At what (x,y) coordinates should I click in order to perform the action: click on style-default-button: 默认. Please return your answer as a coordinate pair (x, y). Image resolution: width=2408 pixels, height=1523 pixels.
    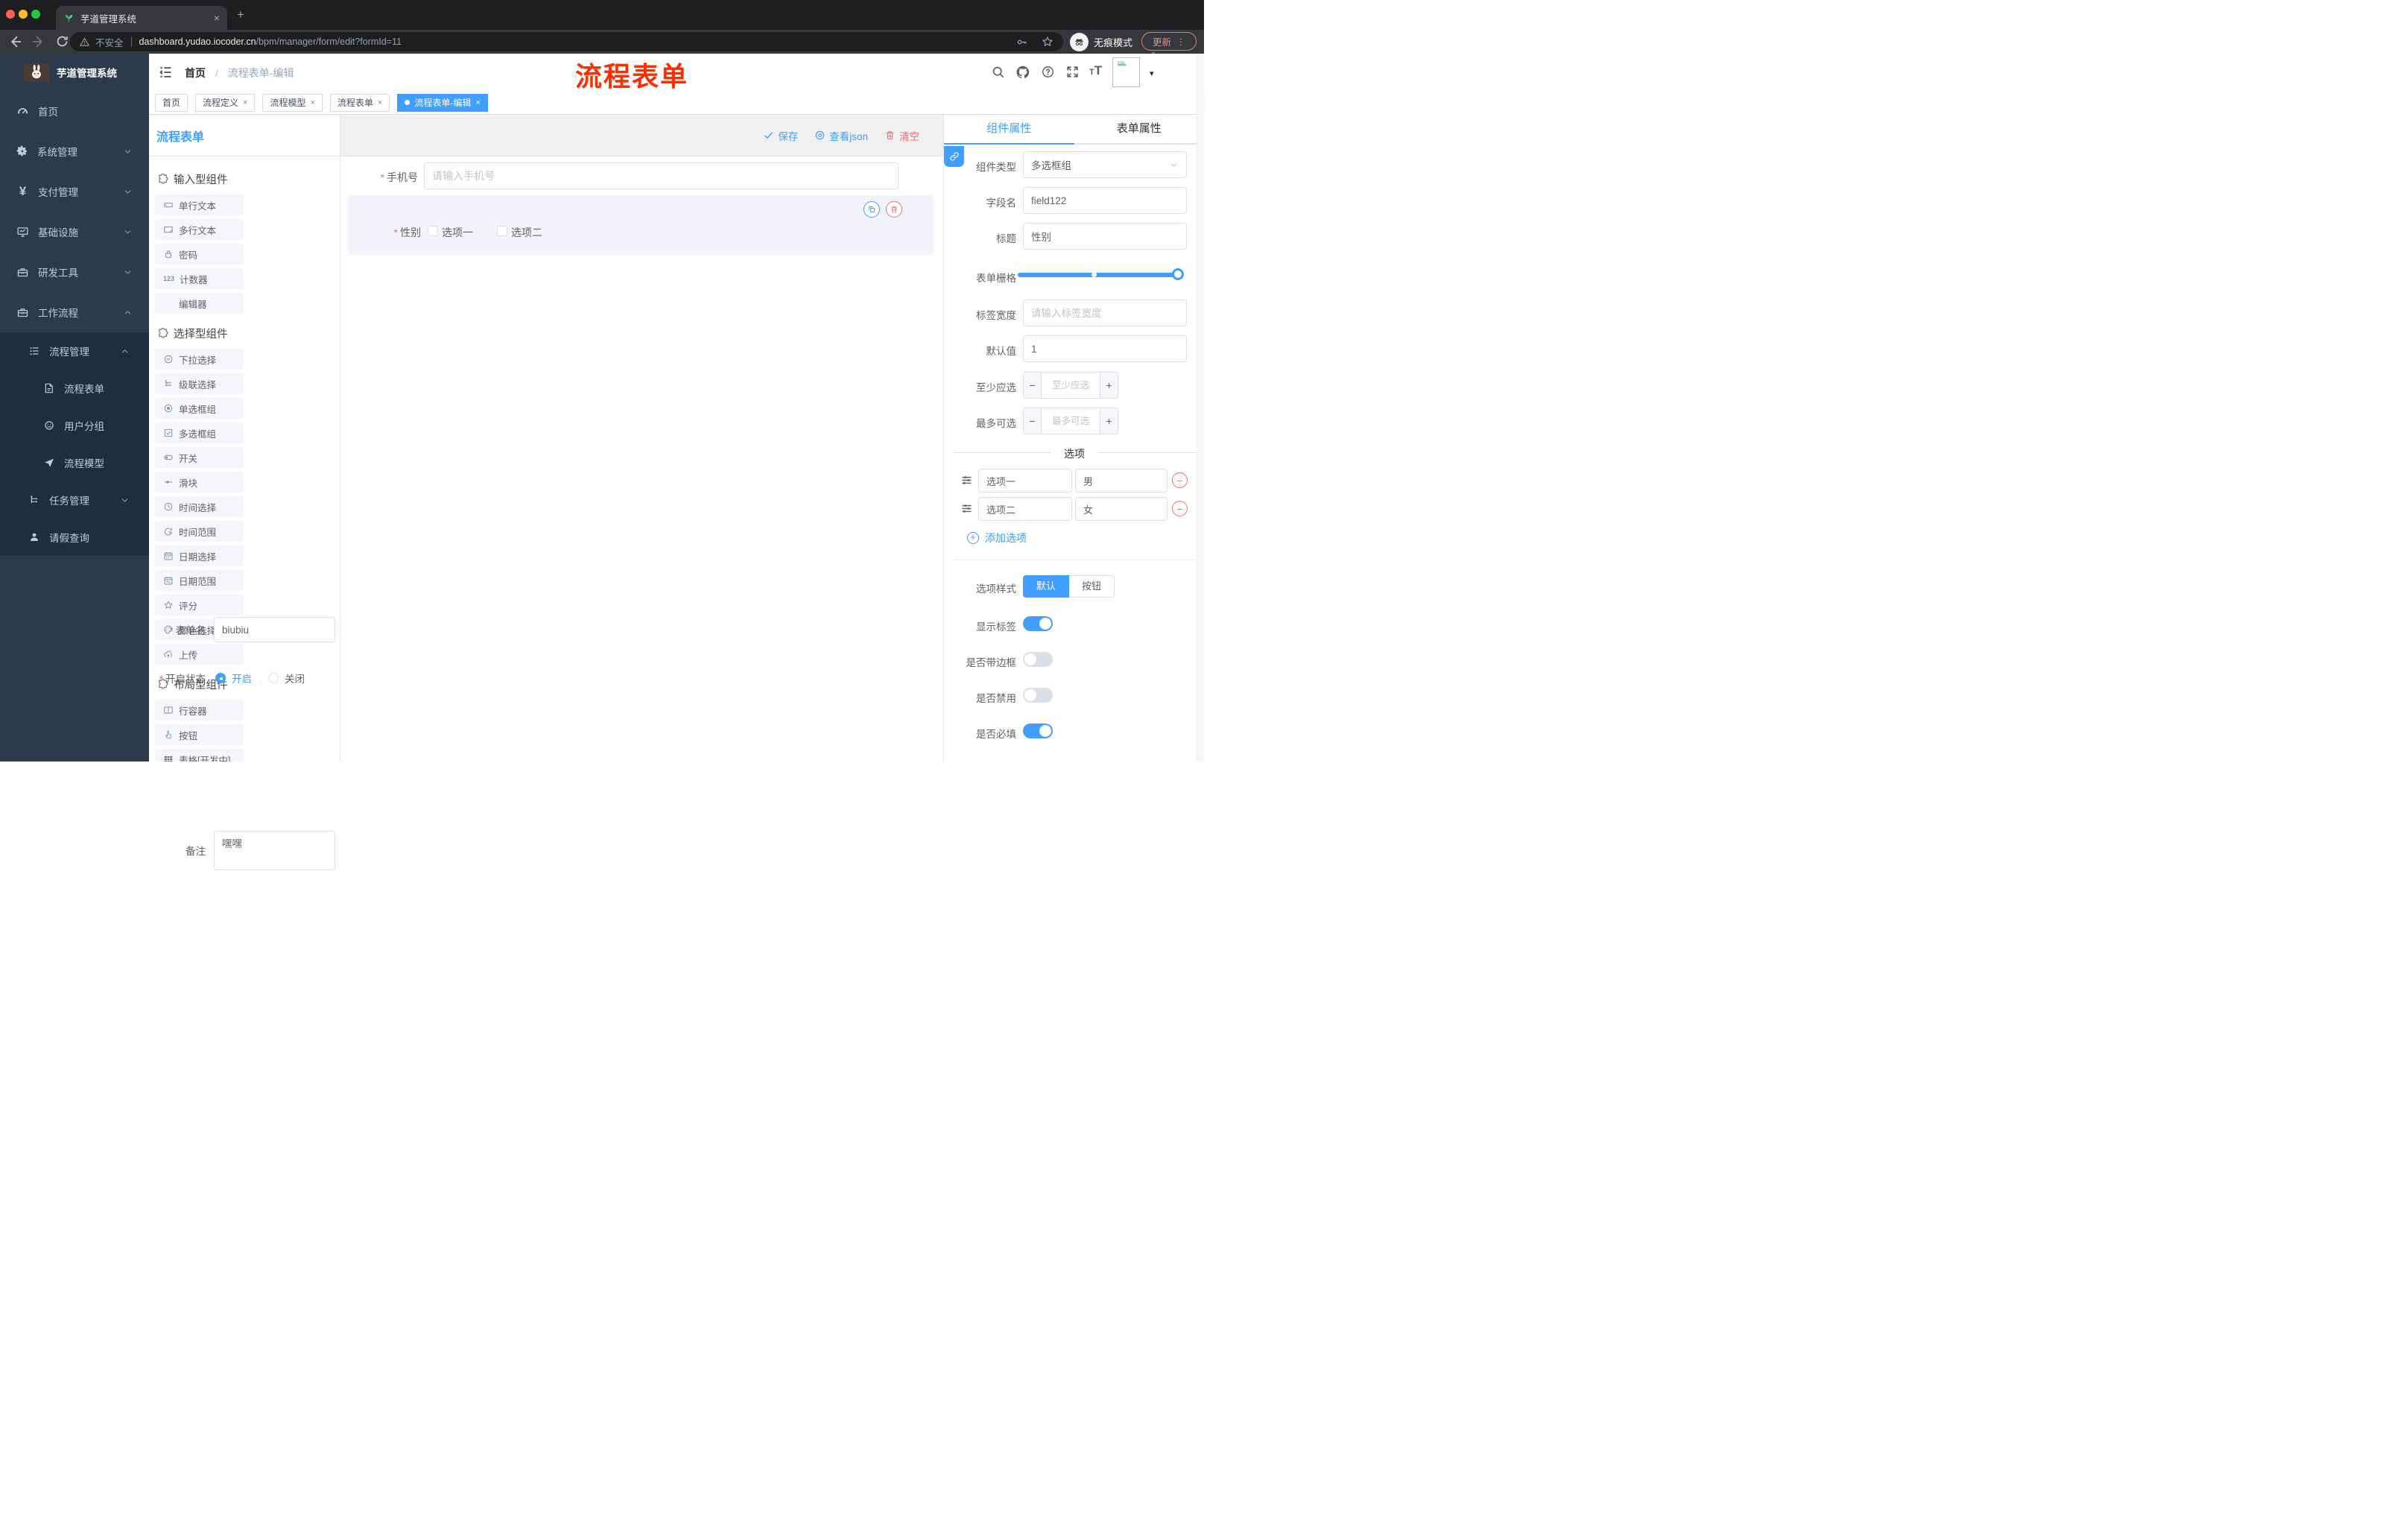
    Looking at the image, I should click on (1046, 587).